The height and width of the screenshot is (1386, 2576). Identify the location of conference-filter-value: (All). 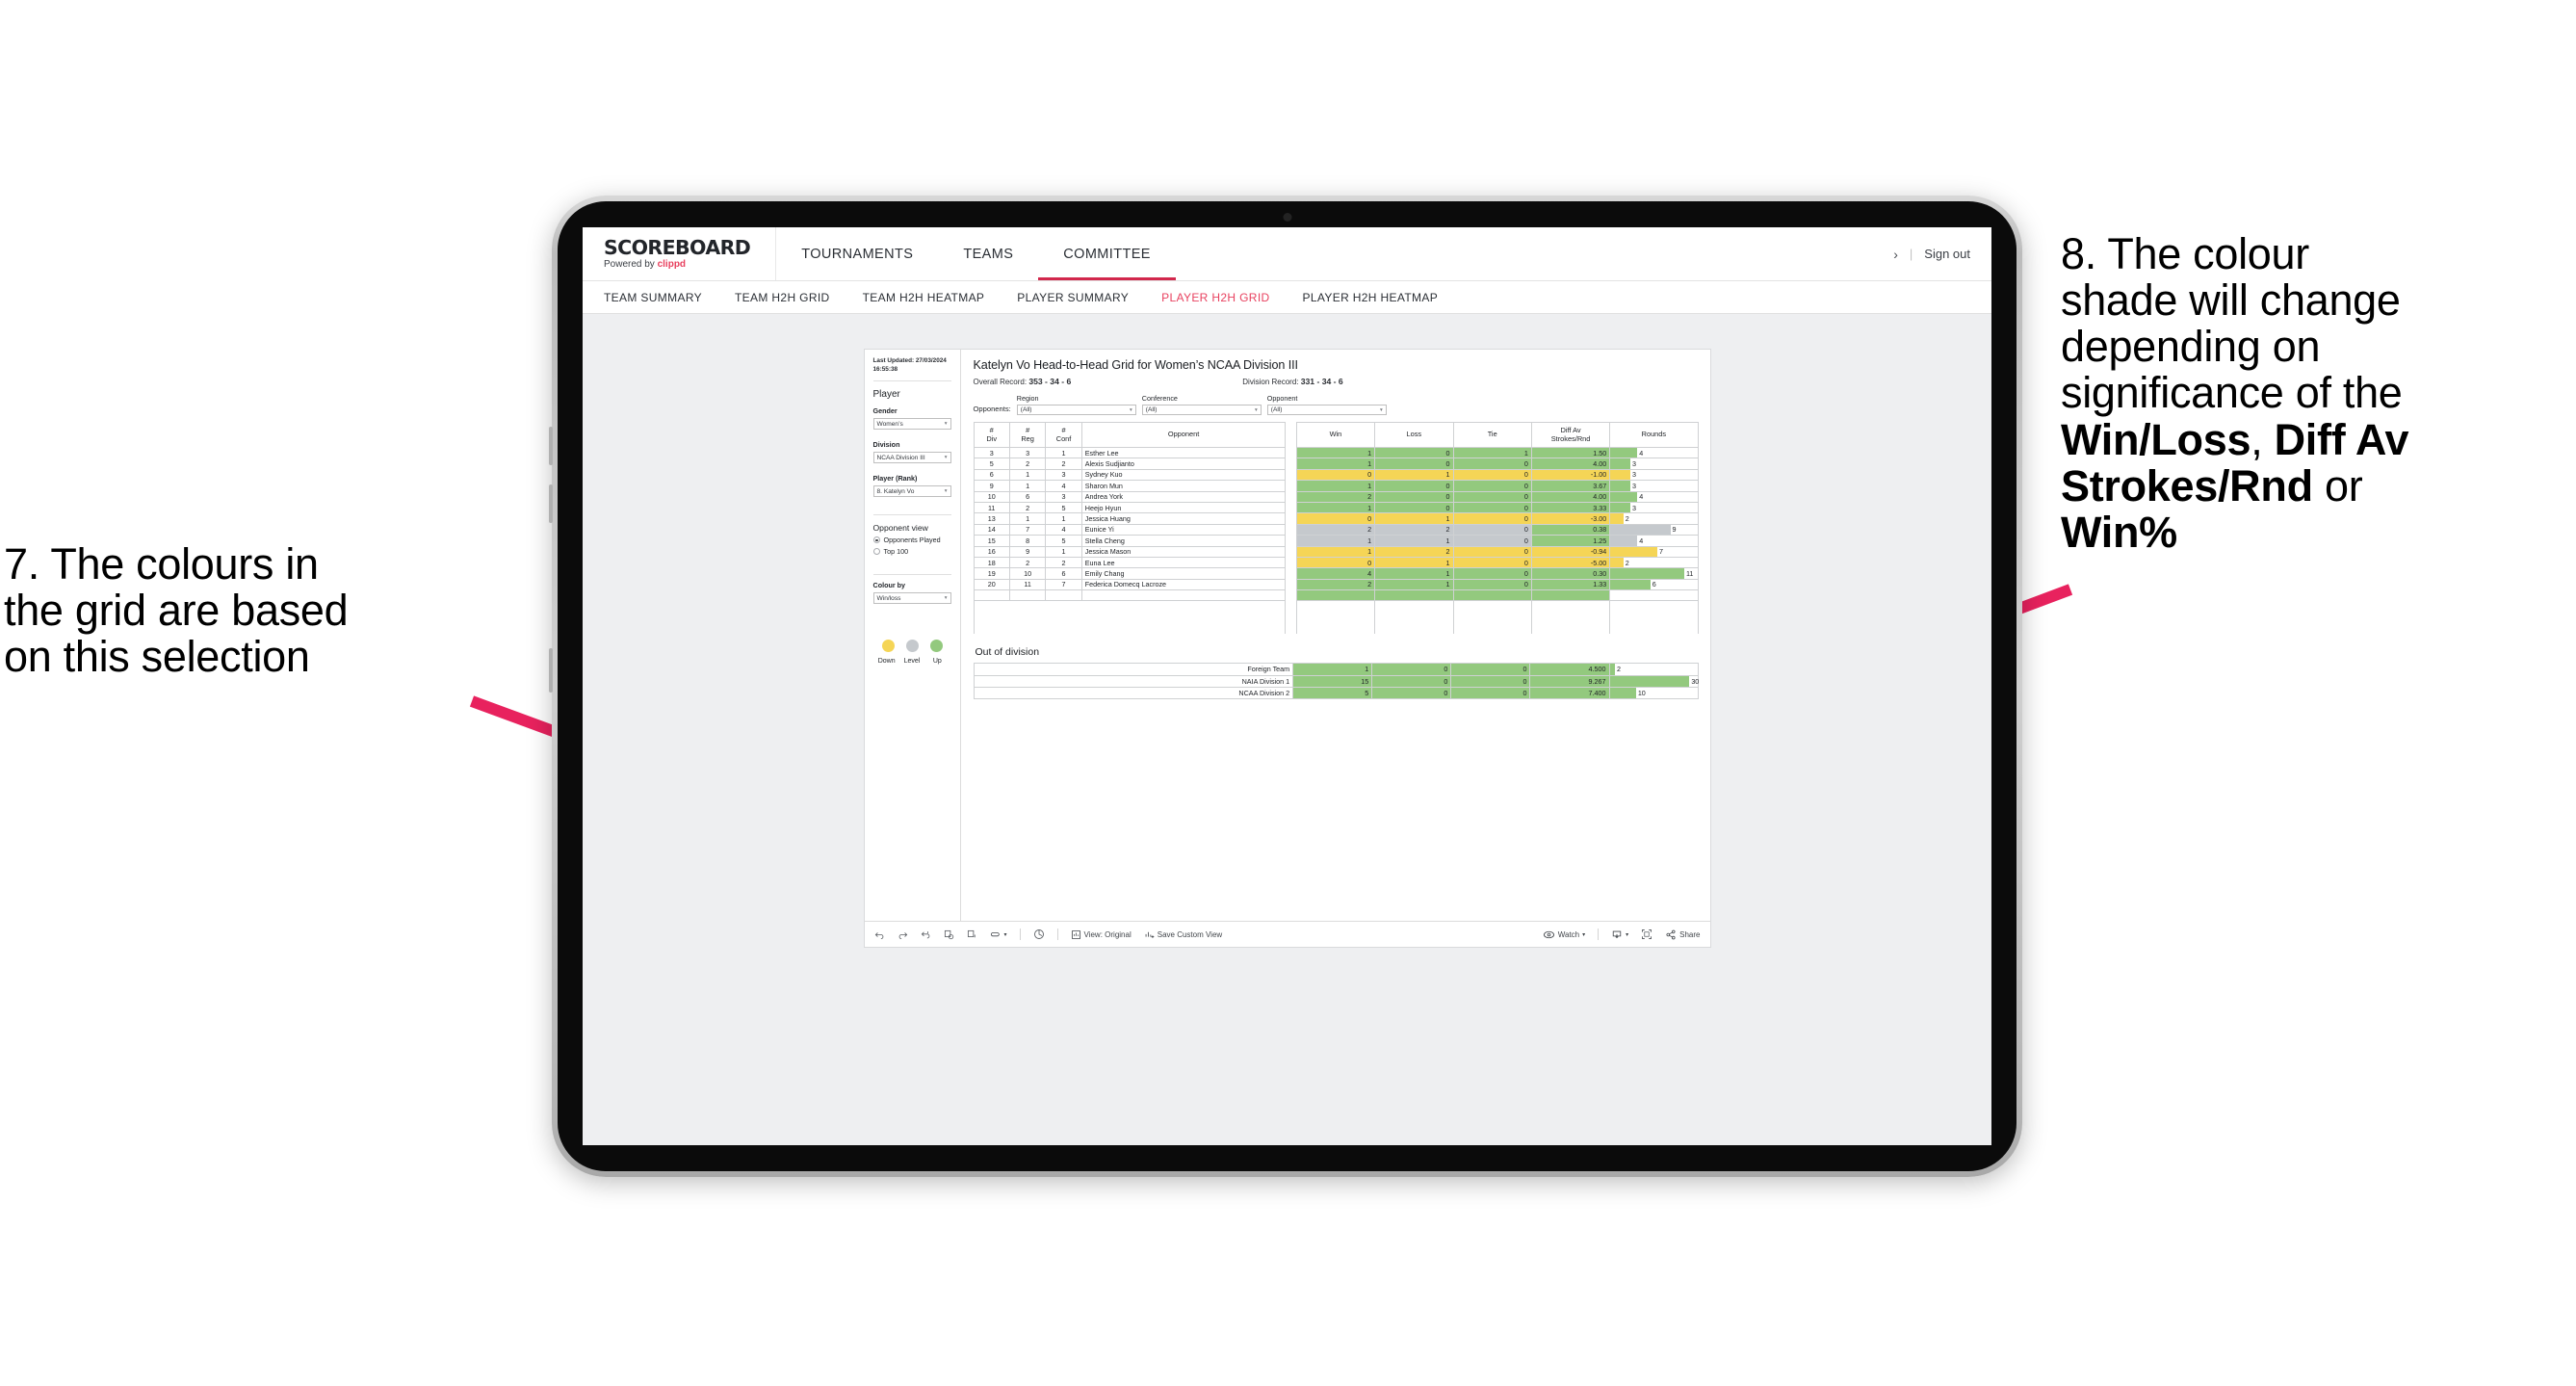
(1151, 409).